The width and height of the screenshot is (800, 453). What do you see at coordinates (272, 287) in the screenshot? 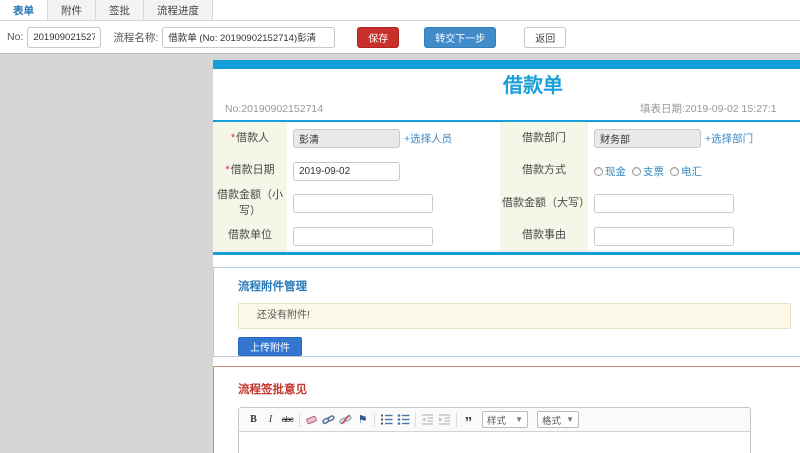
I see `attachments-heading: 流程附件管理` at bounding box center [272, 287].